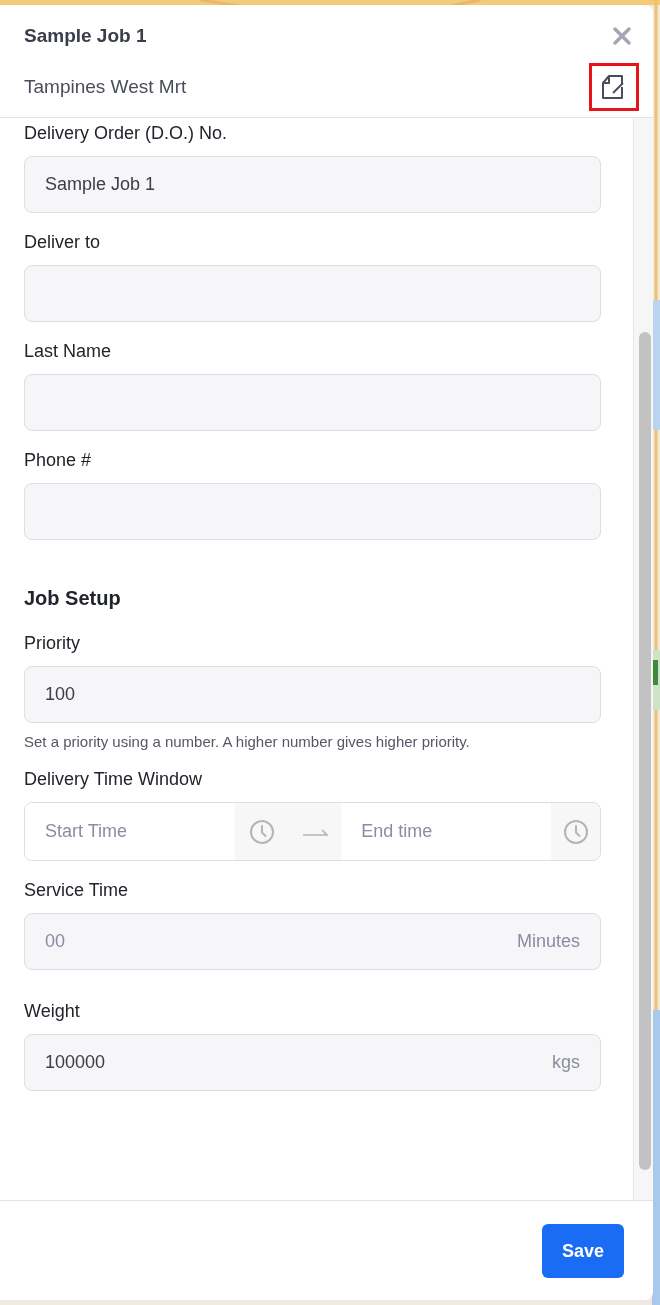 The height and width of the screenshot is (1305, 660). Describe the element at coordinates (312, 831) in the screenshot. I see `time-range-field: Start Time End time` at that location.